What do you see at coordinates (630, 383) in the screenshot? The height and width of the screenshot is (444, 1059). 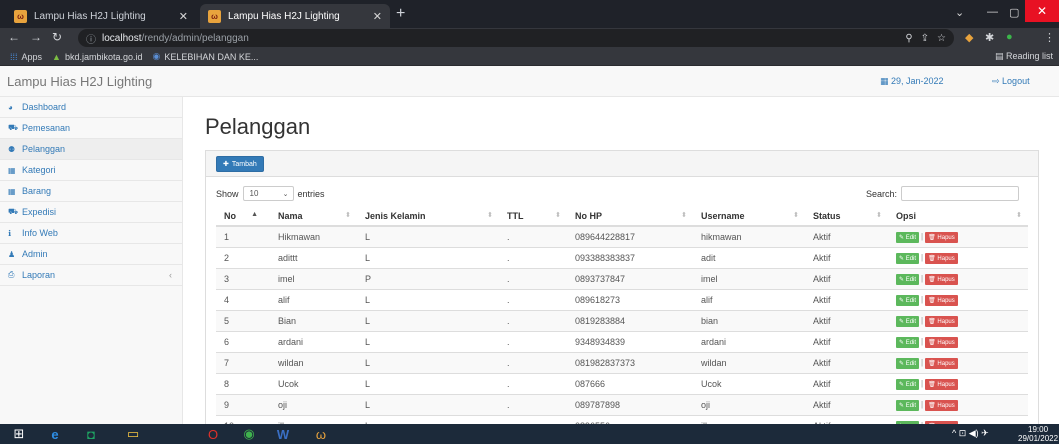 I see `table-cell: 087666` at bounding box center [630, 383].